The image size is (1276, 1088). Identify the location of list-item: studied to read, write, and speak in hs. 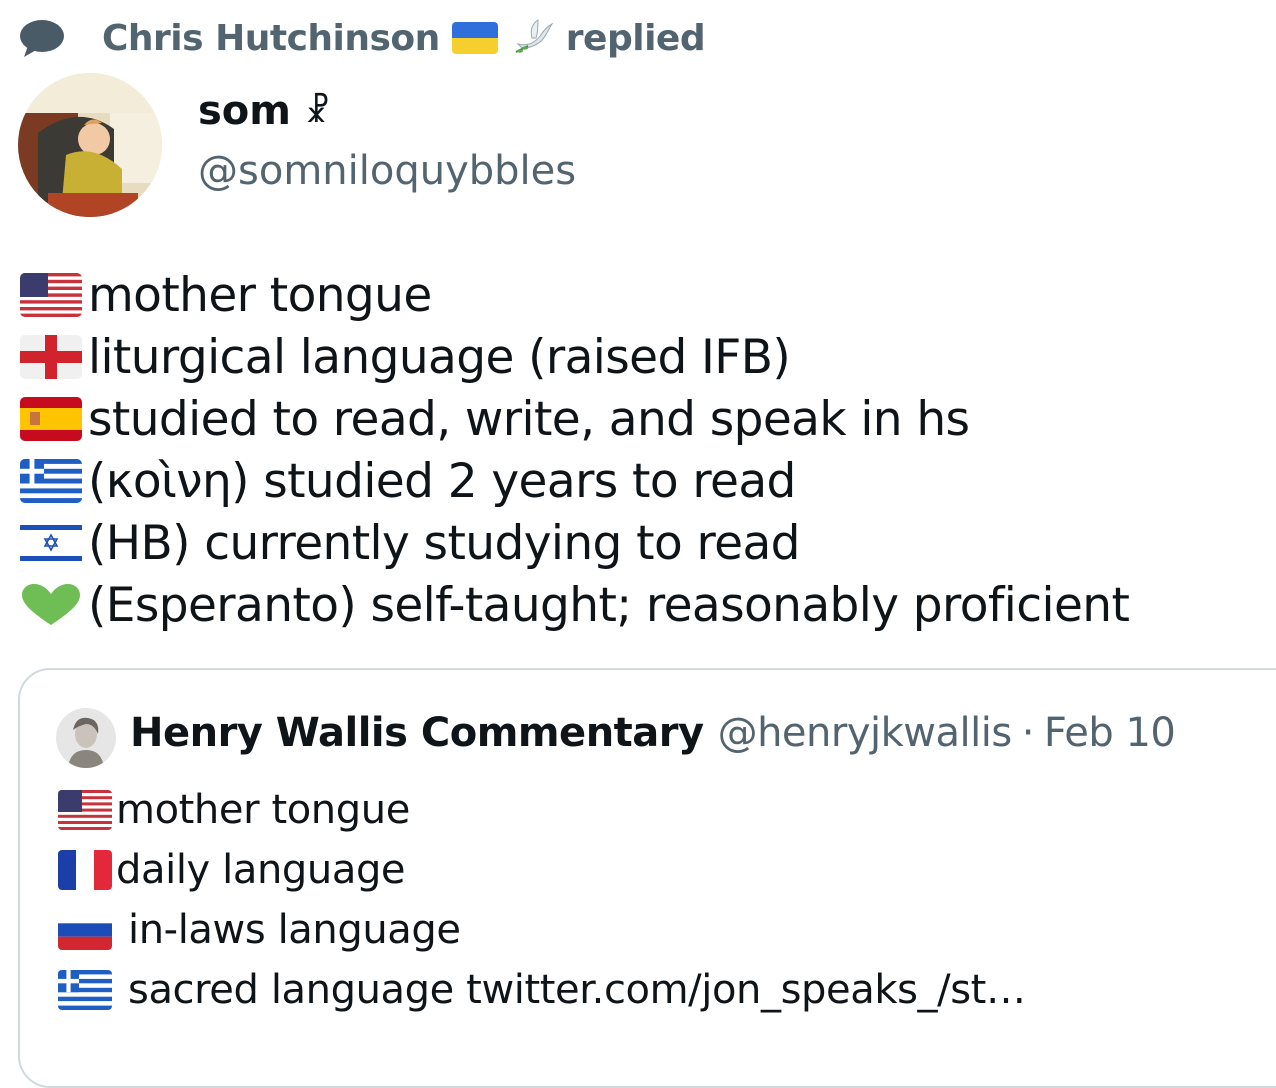
(574, 419).